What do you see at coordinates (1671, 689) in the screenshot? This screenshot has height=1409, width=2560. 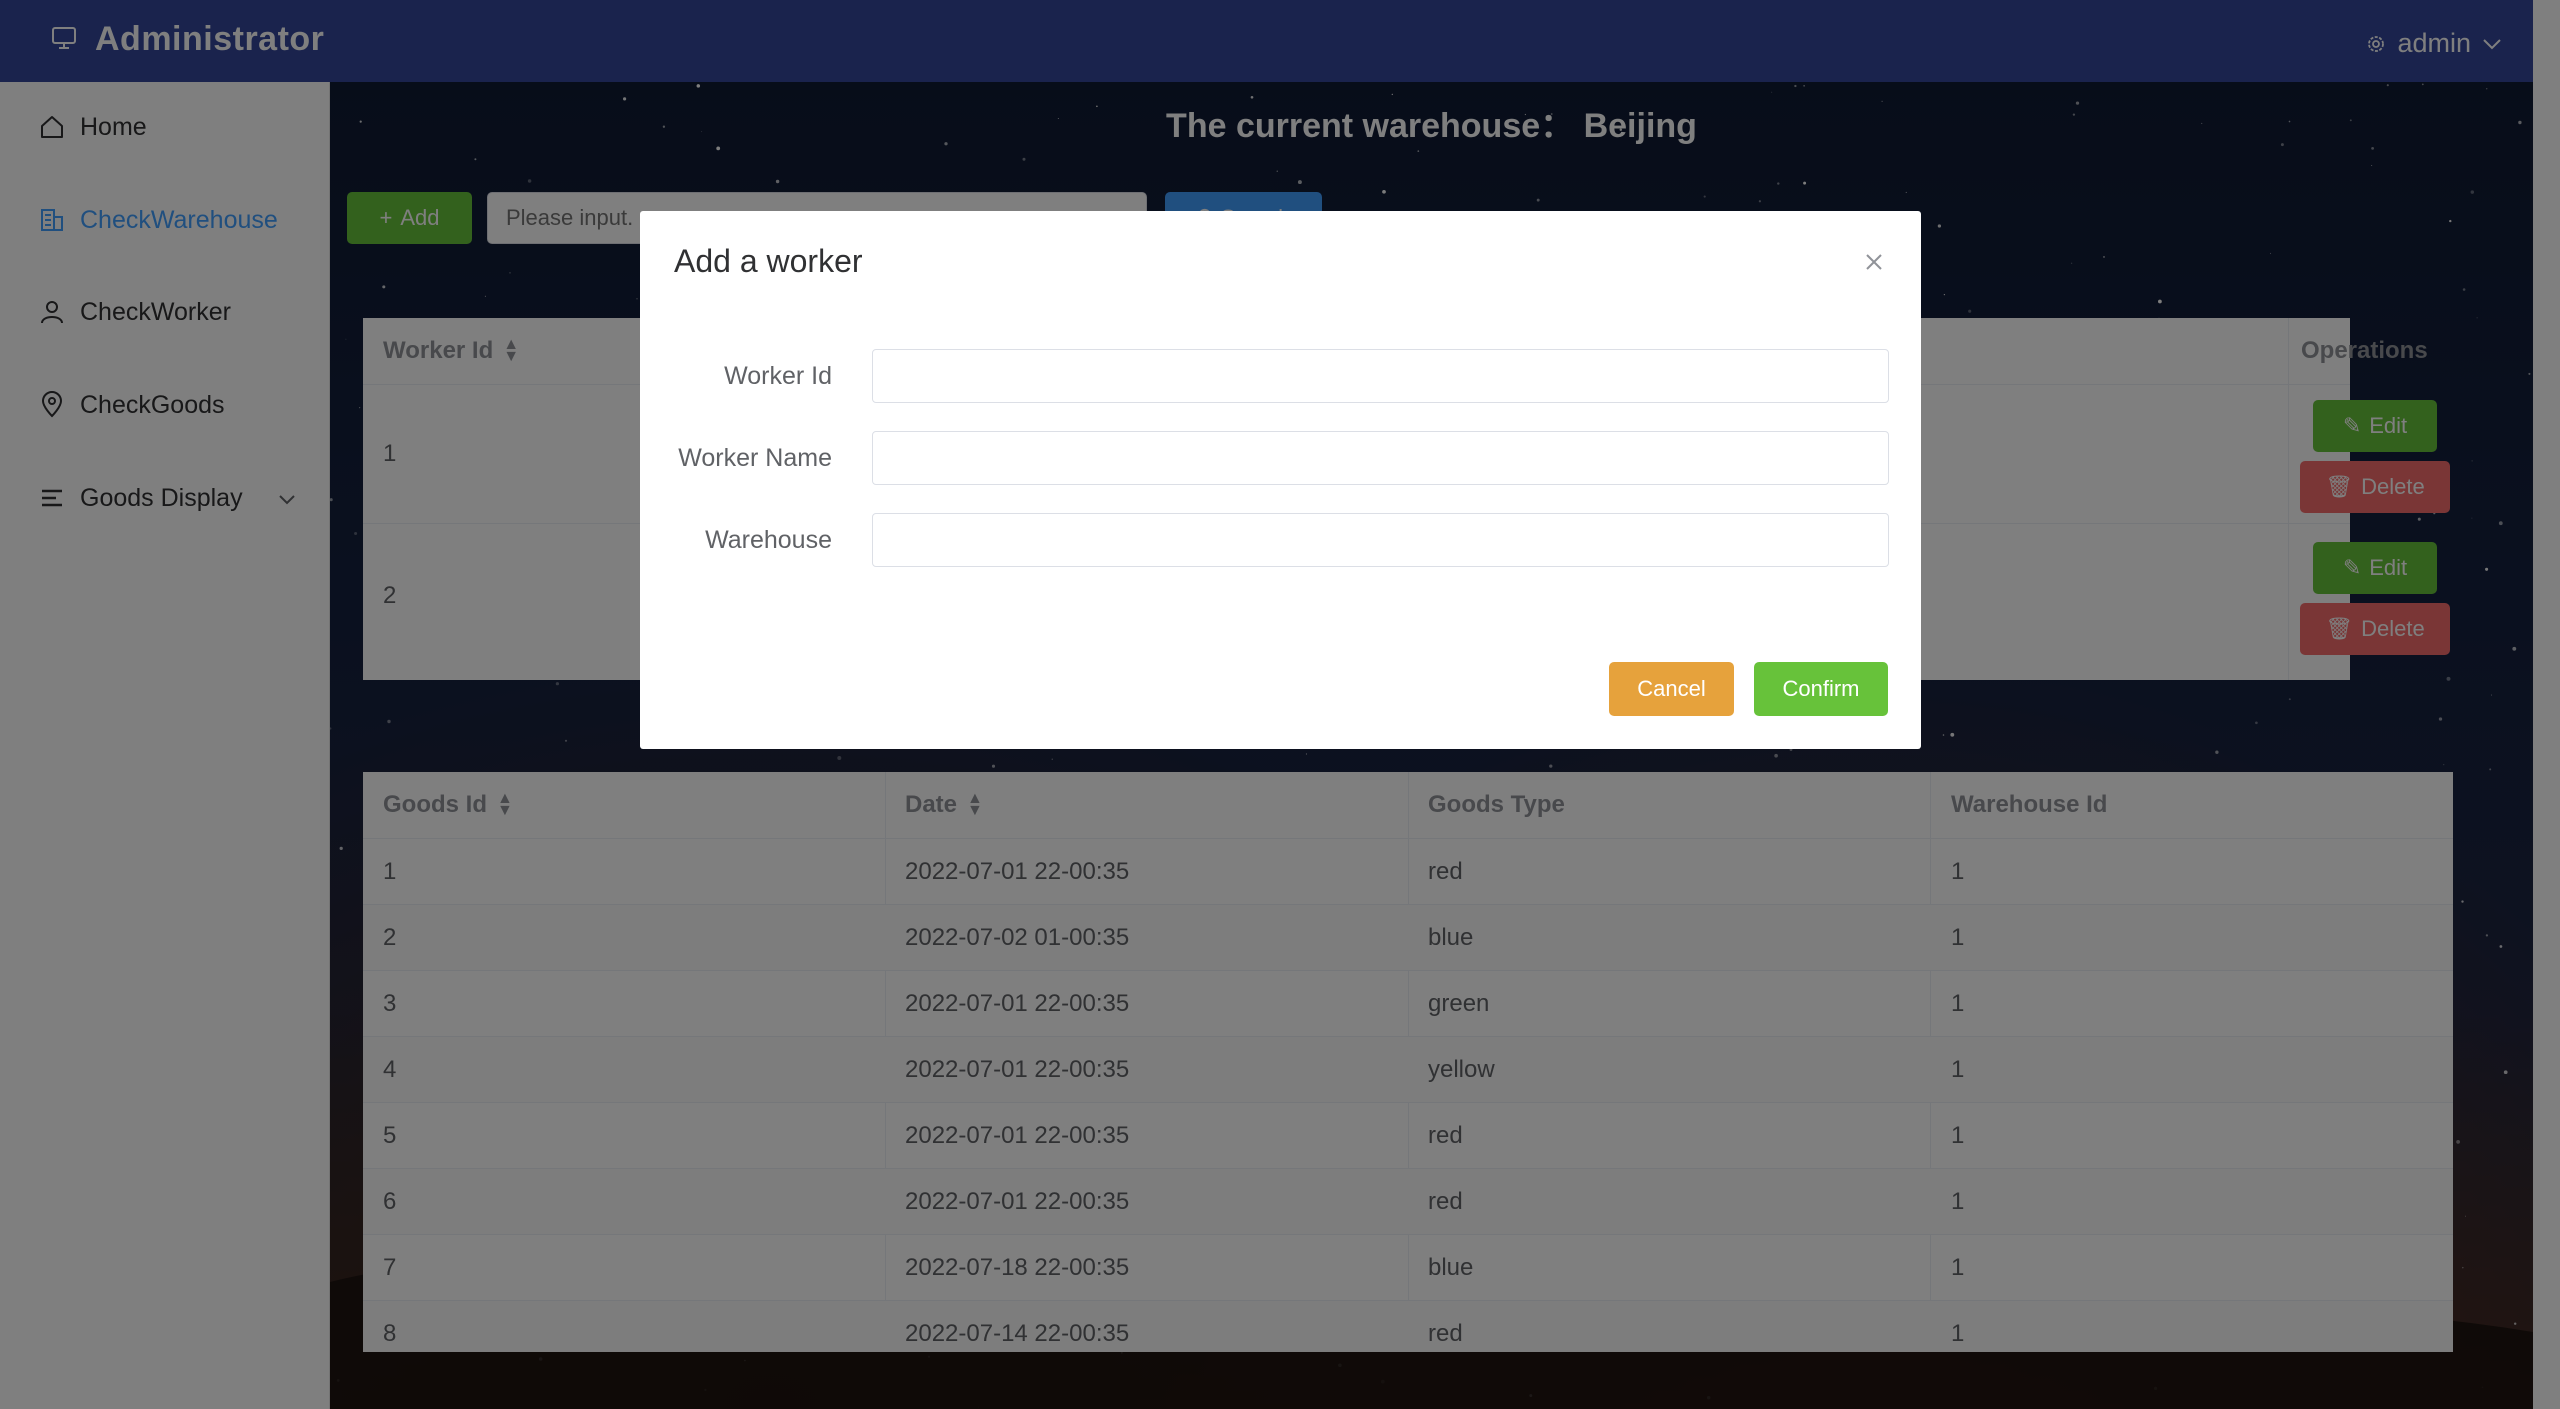 I see `cancel-button: Cancel` at bounding box center [1671, 689].